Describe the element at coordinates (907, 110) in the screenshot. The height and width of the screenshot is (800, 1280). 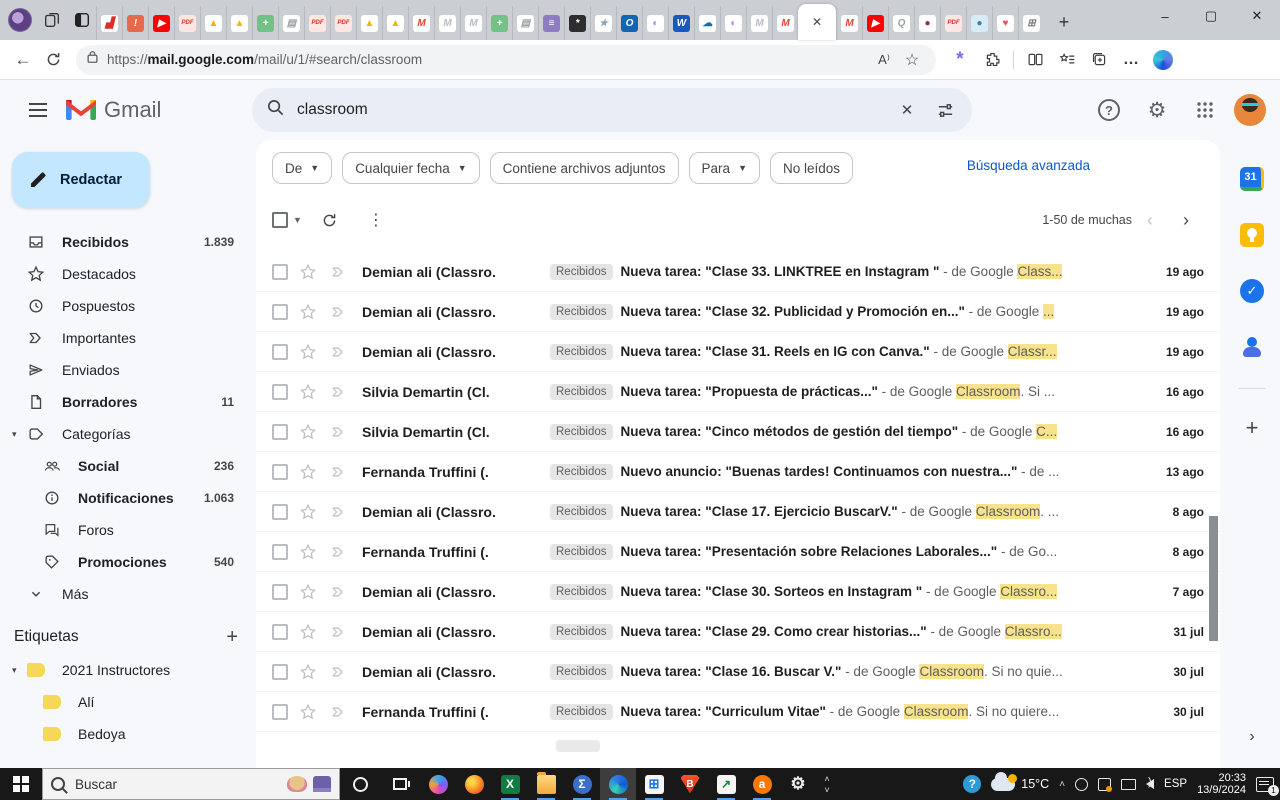
I see `clear-search-icon: ✕` at that location.